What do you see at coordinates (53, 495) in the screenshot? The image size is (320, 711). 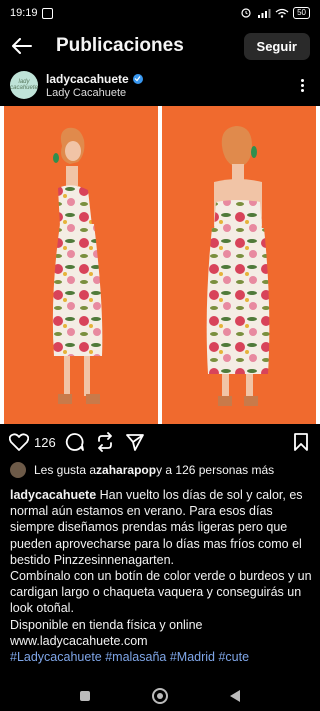 I see `caption-username: ladycacahuete` at bounding box center [53, 495].